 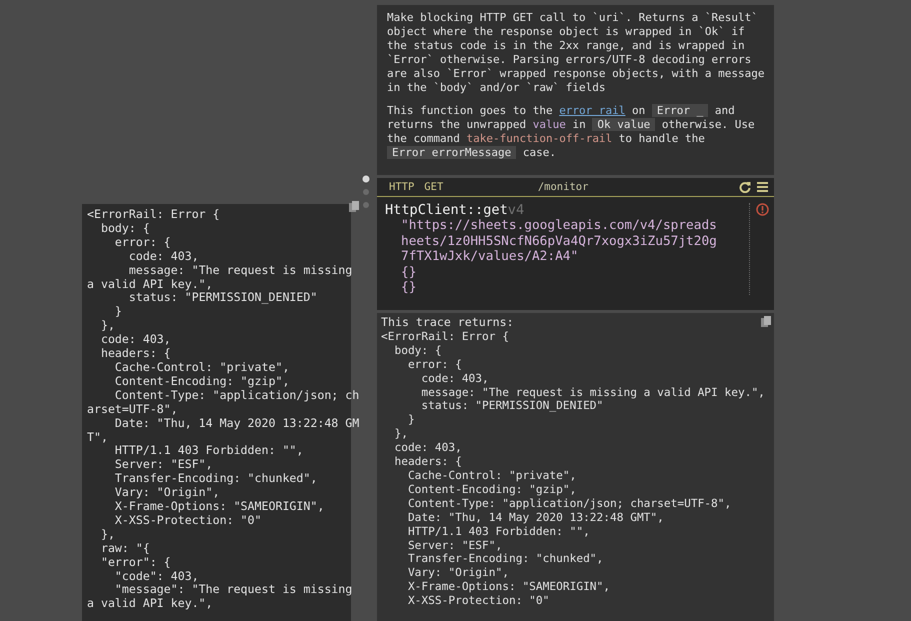 I want to click on code-line: raw: "{, so click(x=125, y=549).